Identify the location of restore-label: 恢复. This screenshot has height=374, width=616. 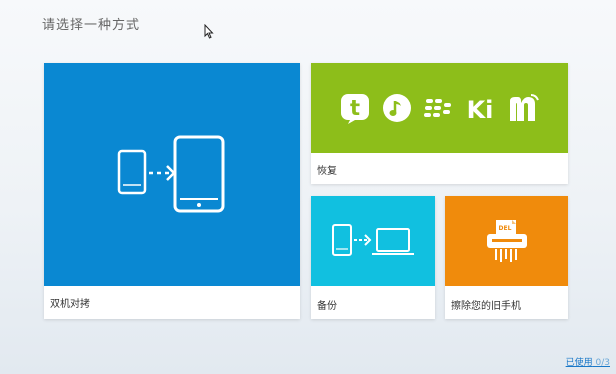
(327, 171).